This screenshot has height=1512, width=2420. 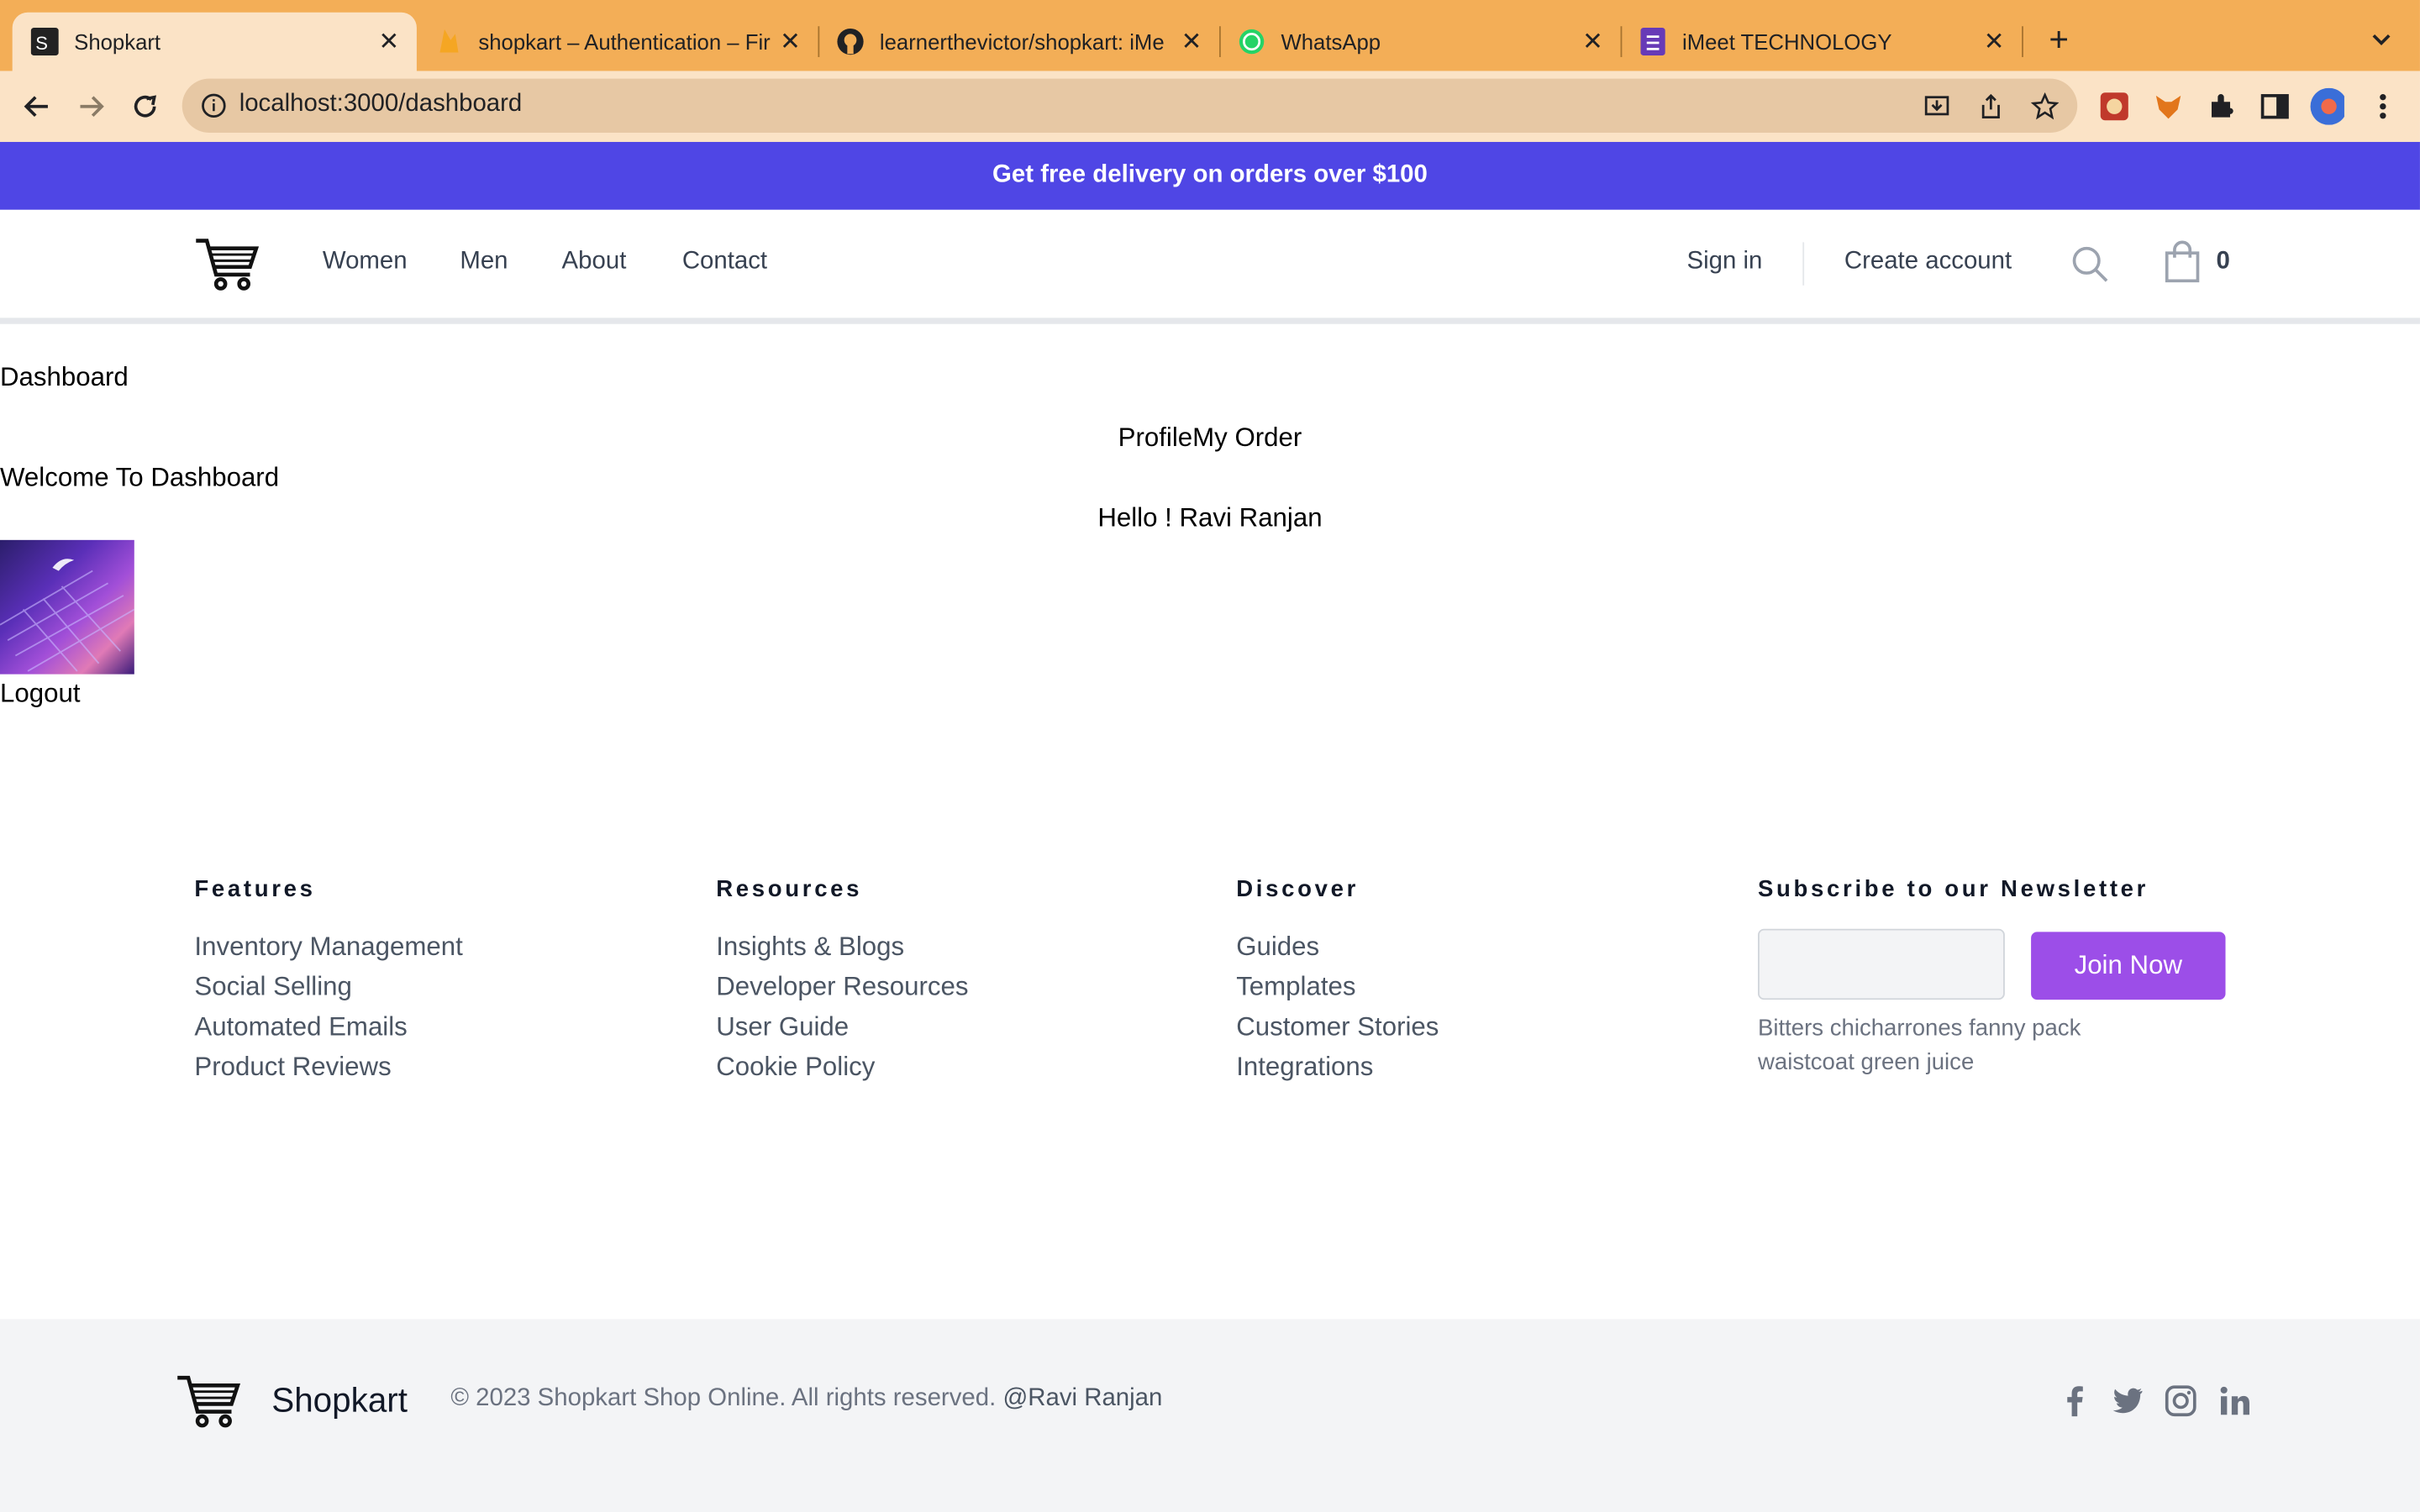 I want to click on new-tab-button: +, so click(x=2058, y=40).